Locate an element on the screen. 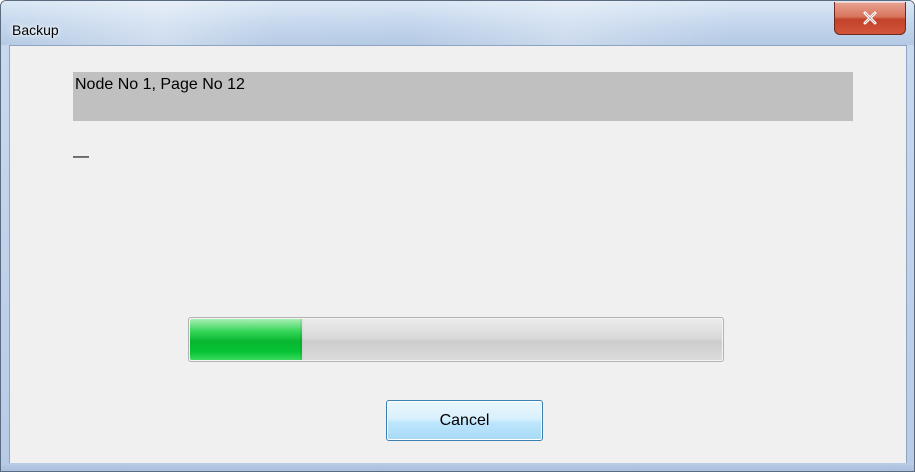 This screenshot has height=472, width=915. title-bar: Backup is located at coordinates (457, 23).